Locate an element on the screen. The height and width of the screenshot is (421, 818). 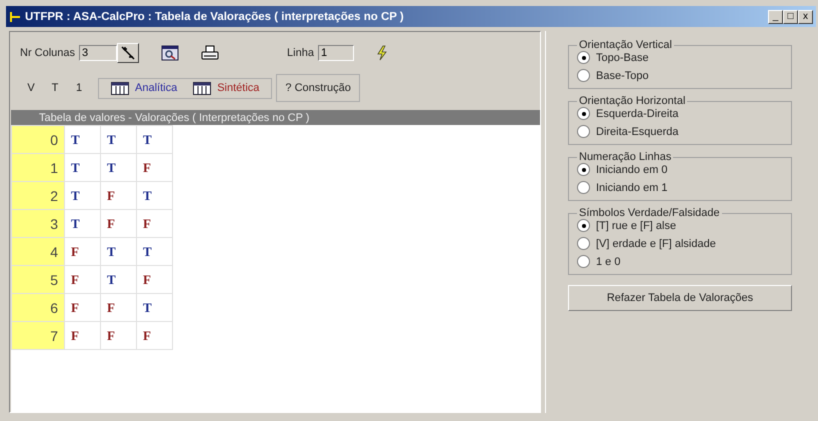
print-icon is located at coordinates (210, 53).